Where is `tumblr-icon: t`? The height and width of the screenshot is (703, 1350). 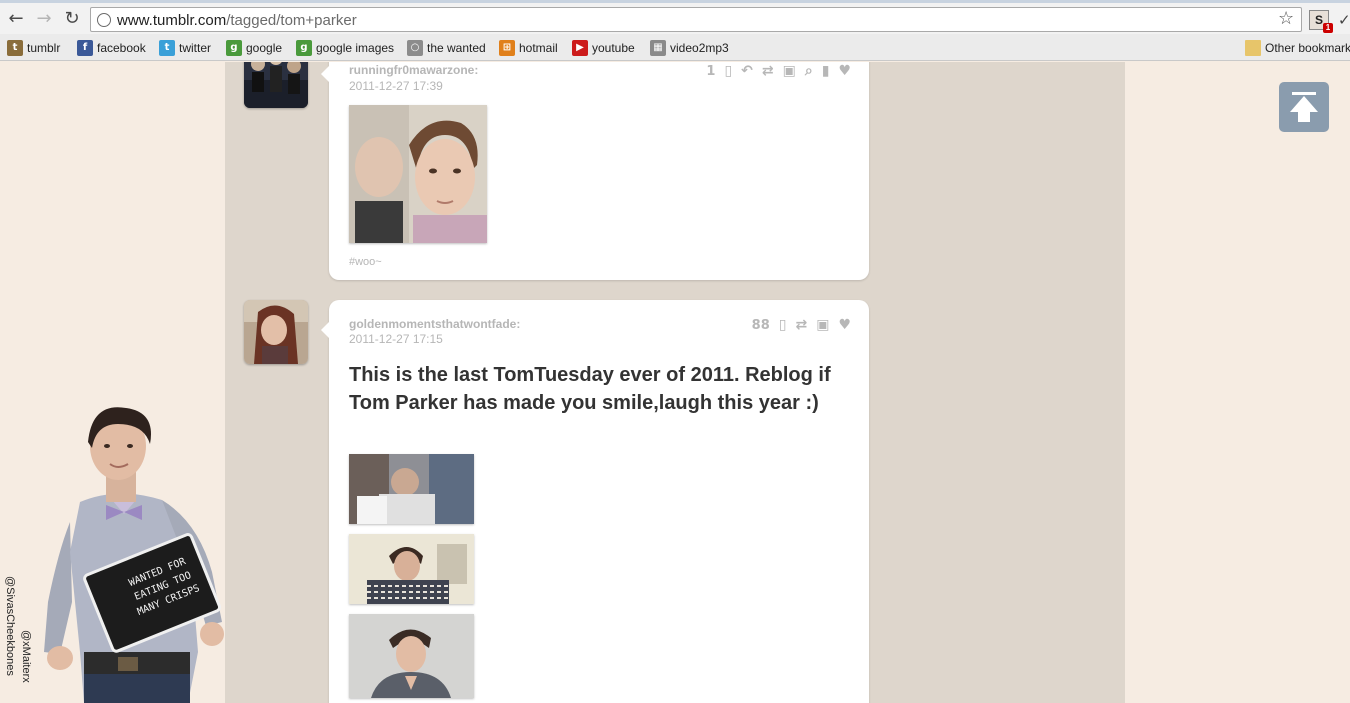
tumblr-icon: t is located at coordinates (15, 48).